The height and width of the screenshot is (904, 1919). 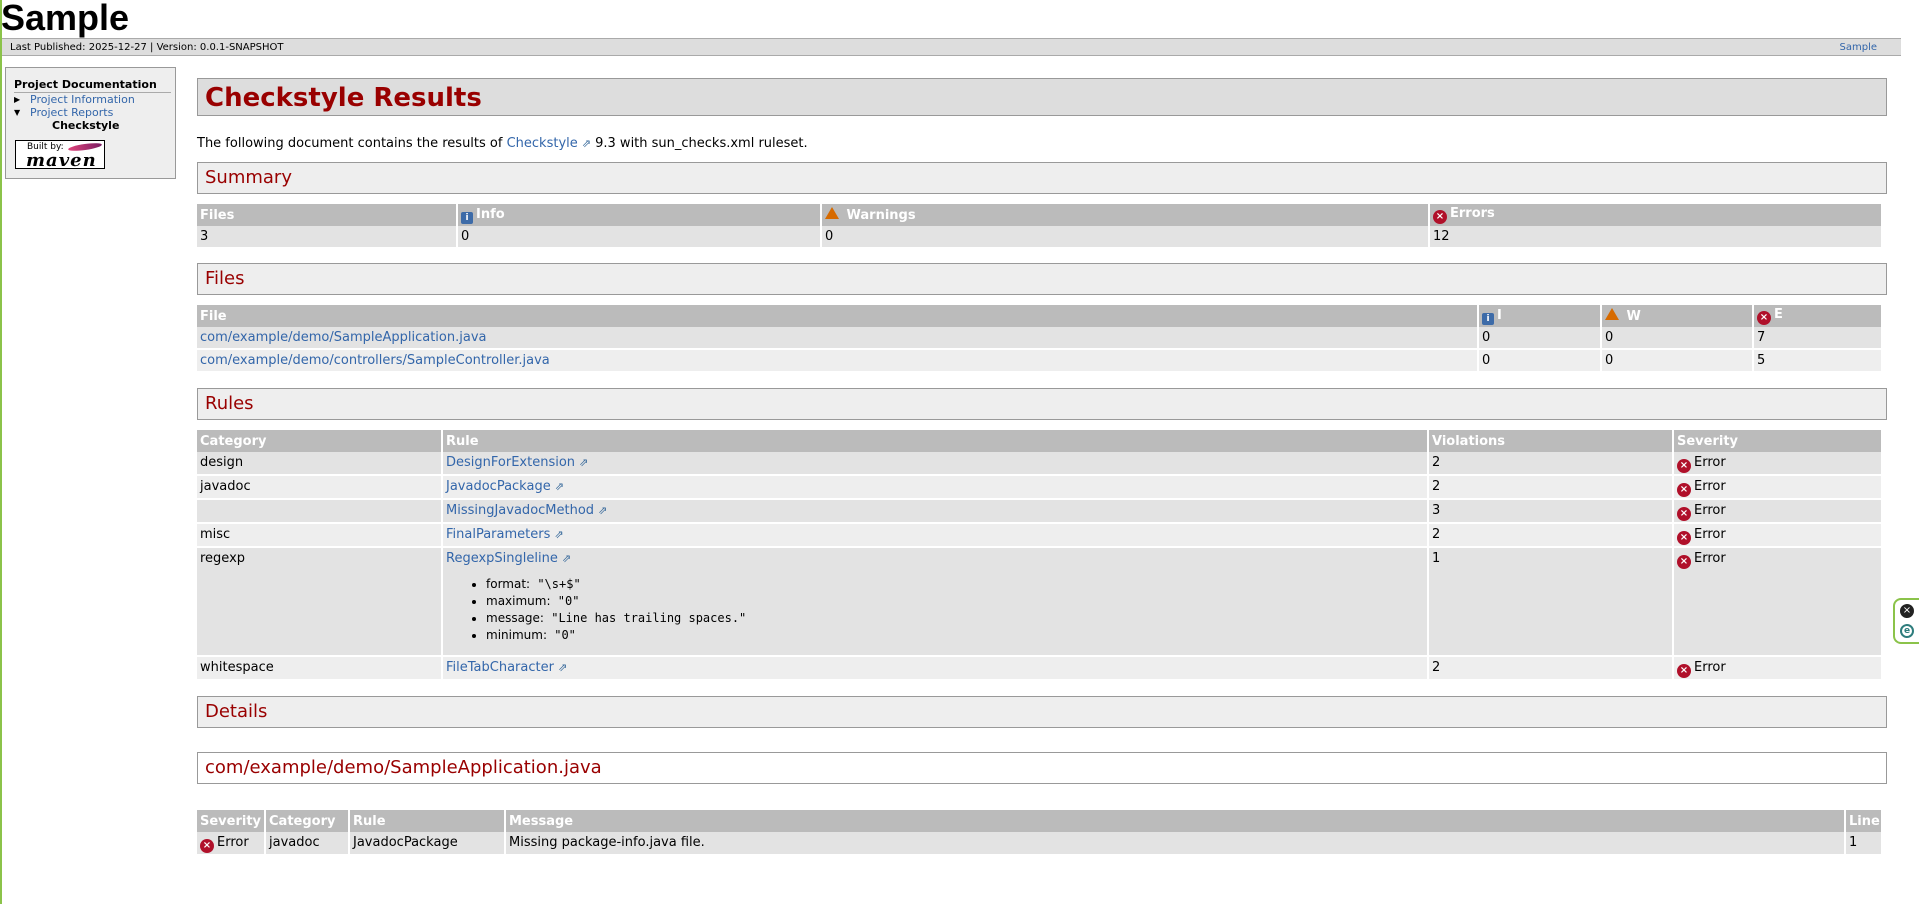 I want to click on nav-heading: Project Documentation, so click(x=92, y=85).